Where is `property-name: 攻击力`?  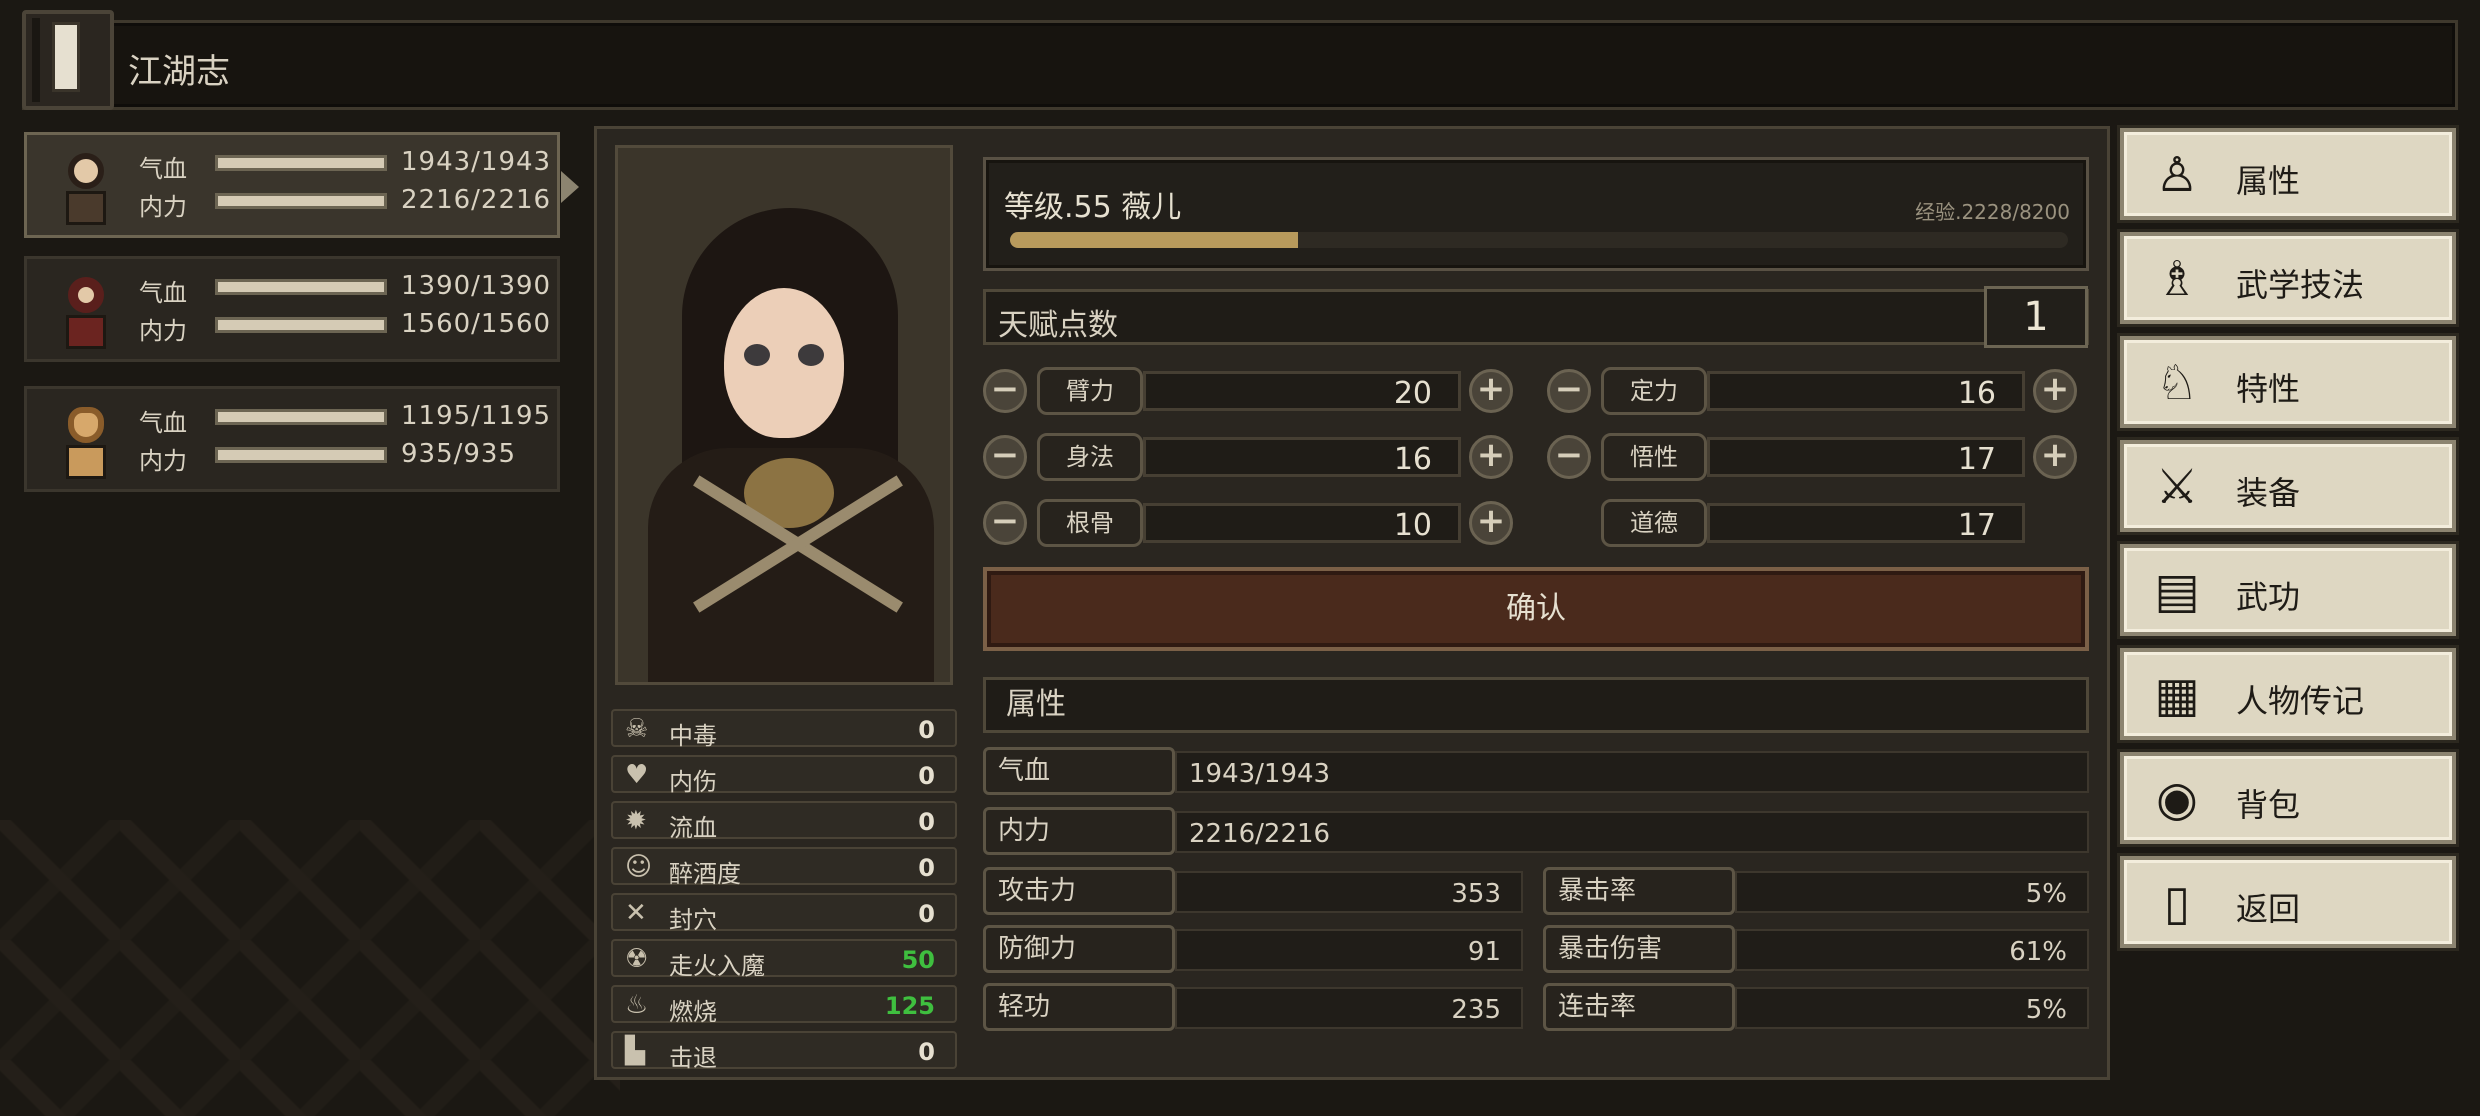 property-name: 攻击力 is located at coordinates (1079, 891).